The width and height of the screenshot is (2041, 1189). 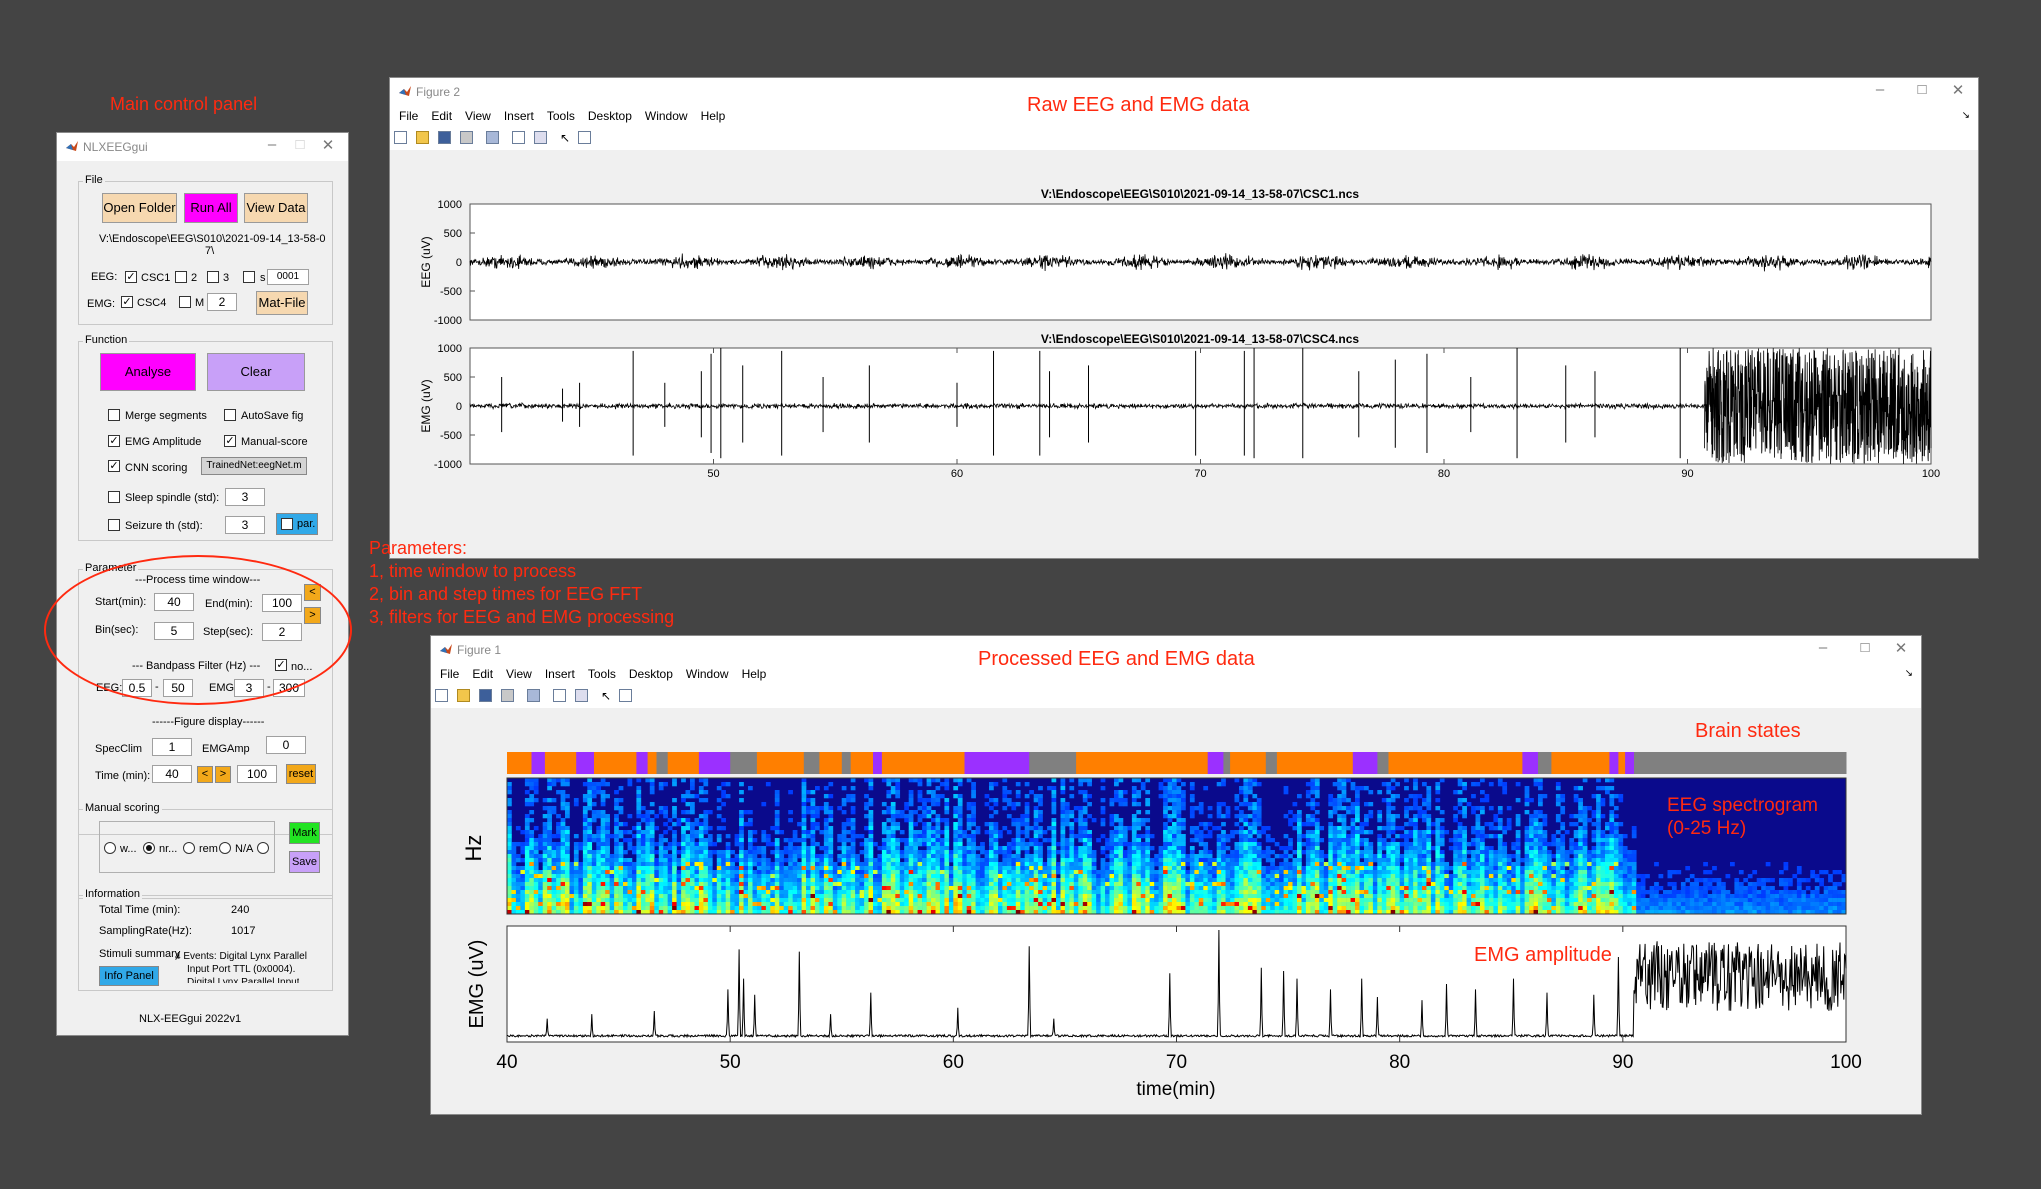 What do you see at coordinates (172, 747) in the screenshot?
I see `specclim-field: 1` at bounding box center [172, 747].